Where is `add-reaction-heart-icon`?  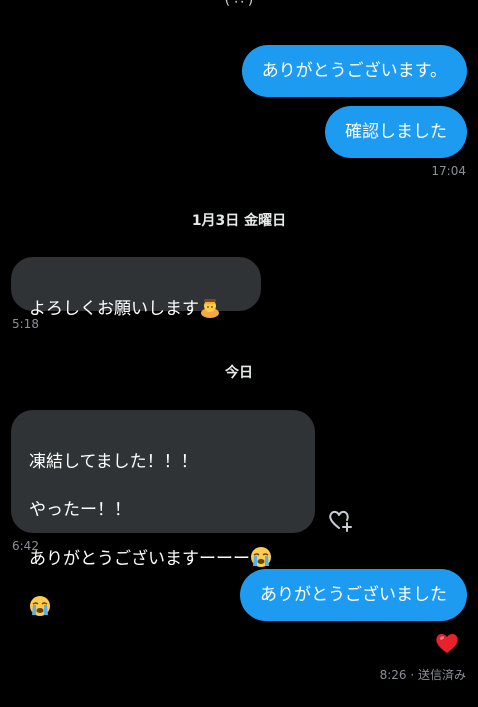 add-reaction-heart-icon is located at coordinates (340, 520).